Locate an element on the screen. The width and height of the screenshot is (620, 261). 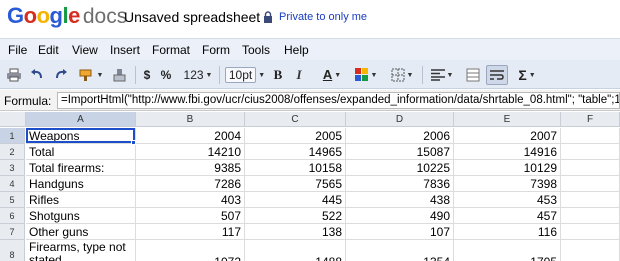
cell-f8 is located at coordinates (590, 250).